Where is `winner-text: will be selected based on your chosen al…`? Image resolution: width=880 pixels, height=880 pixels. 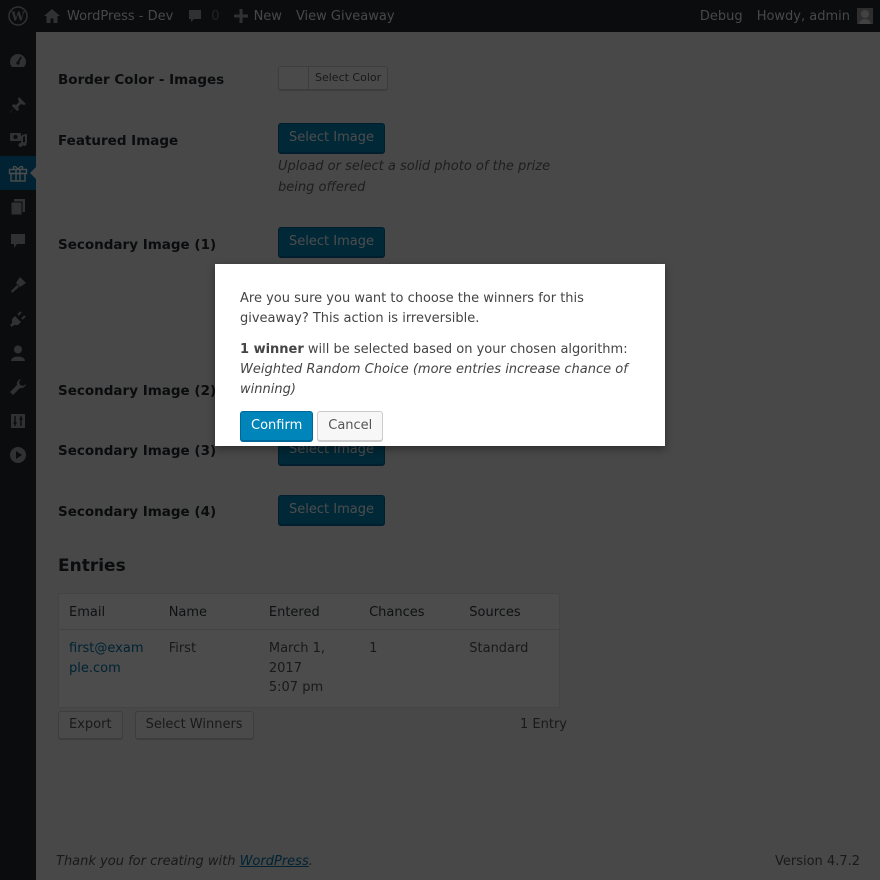 winner-text: will be selected based on your chosen al… is located at coordinates (465, 349).